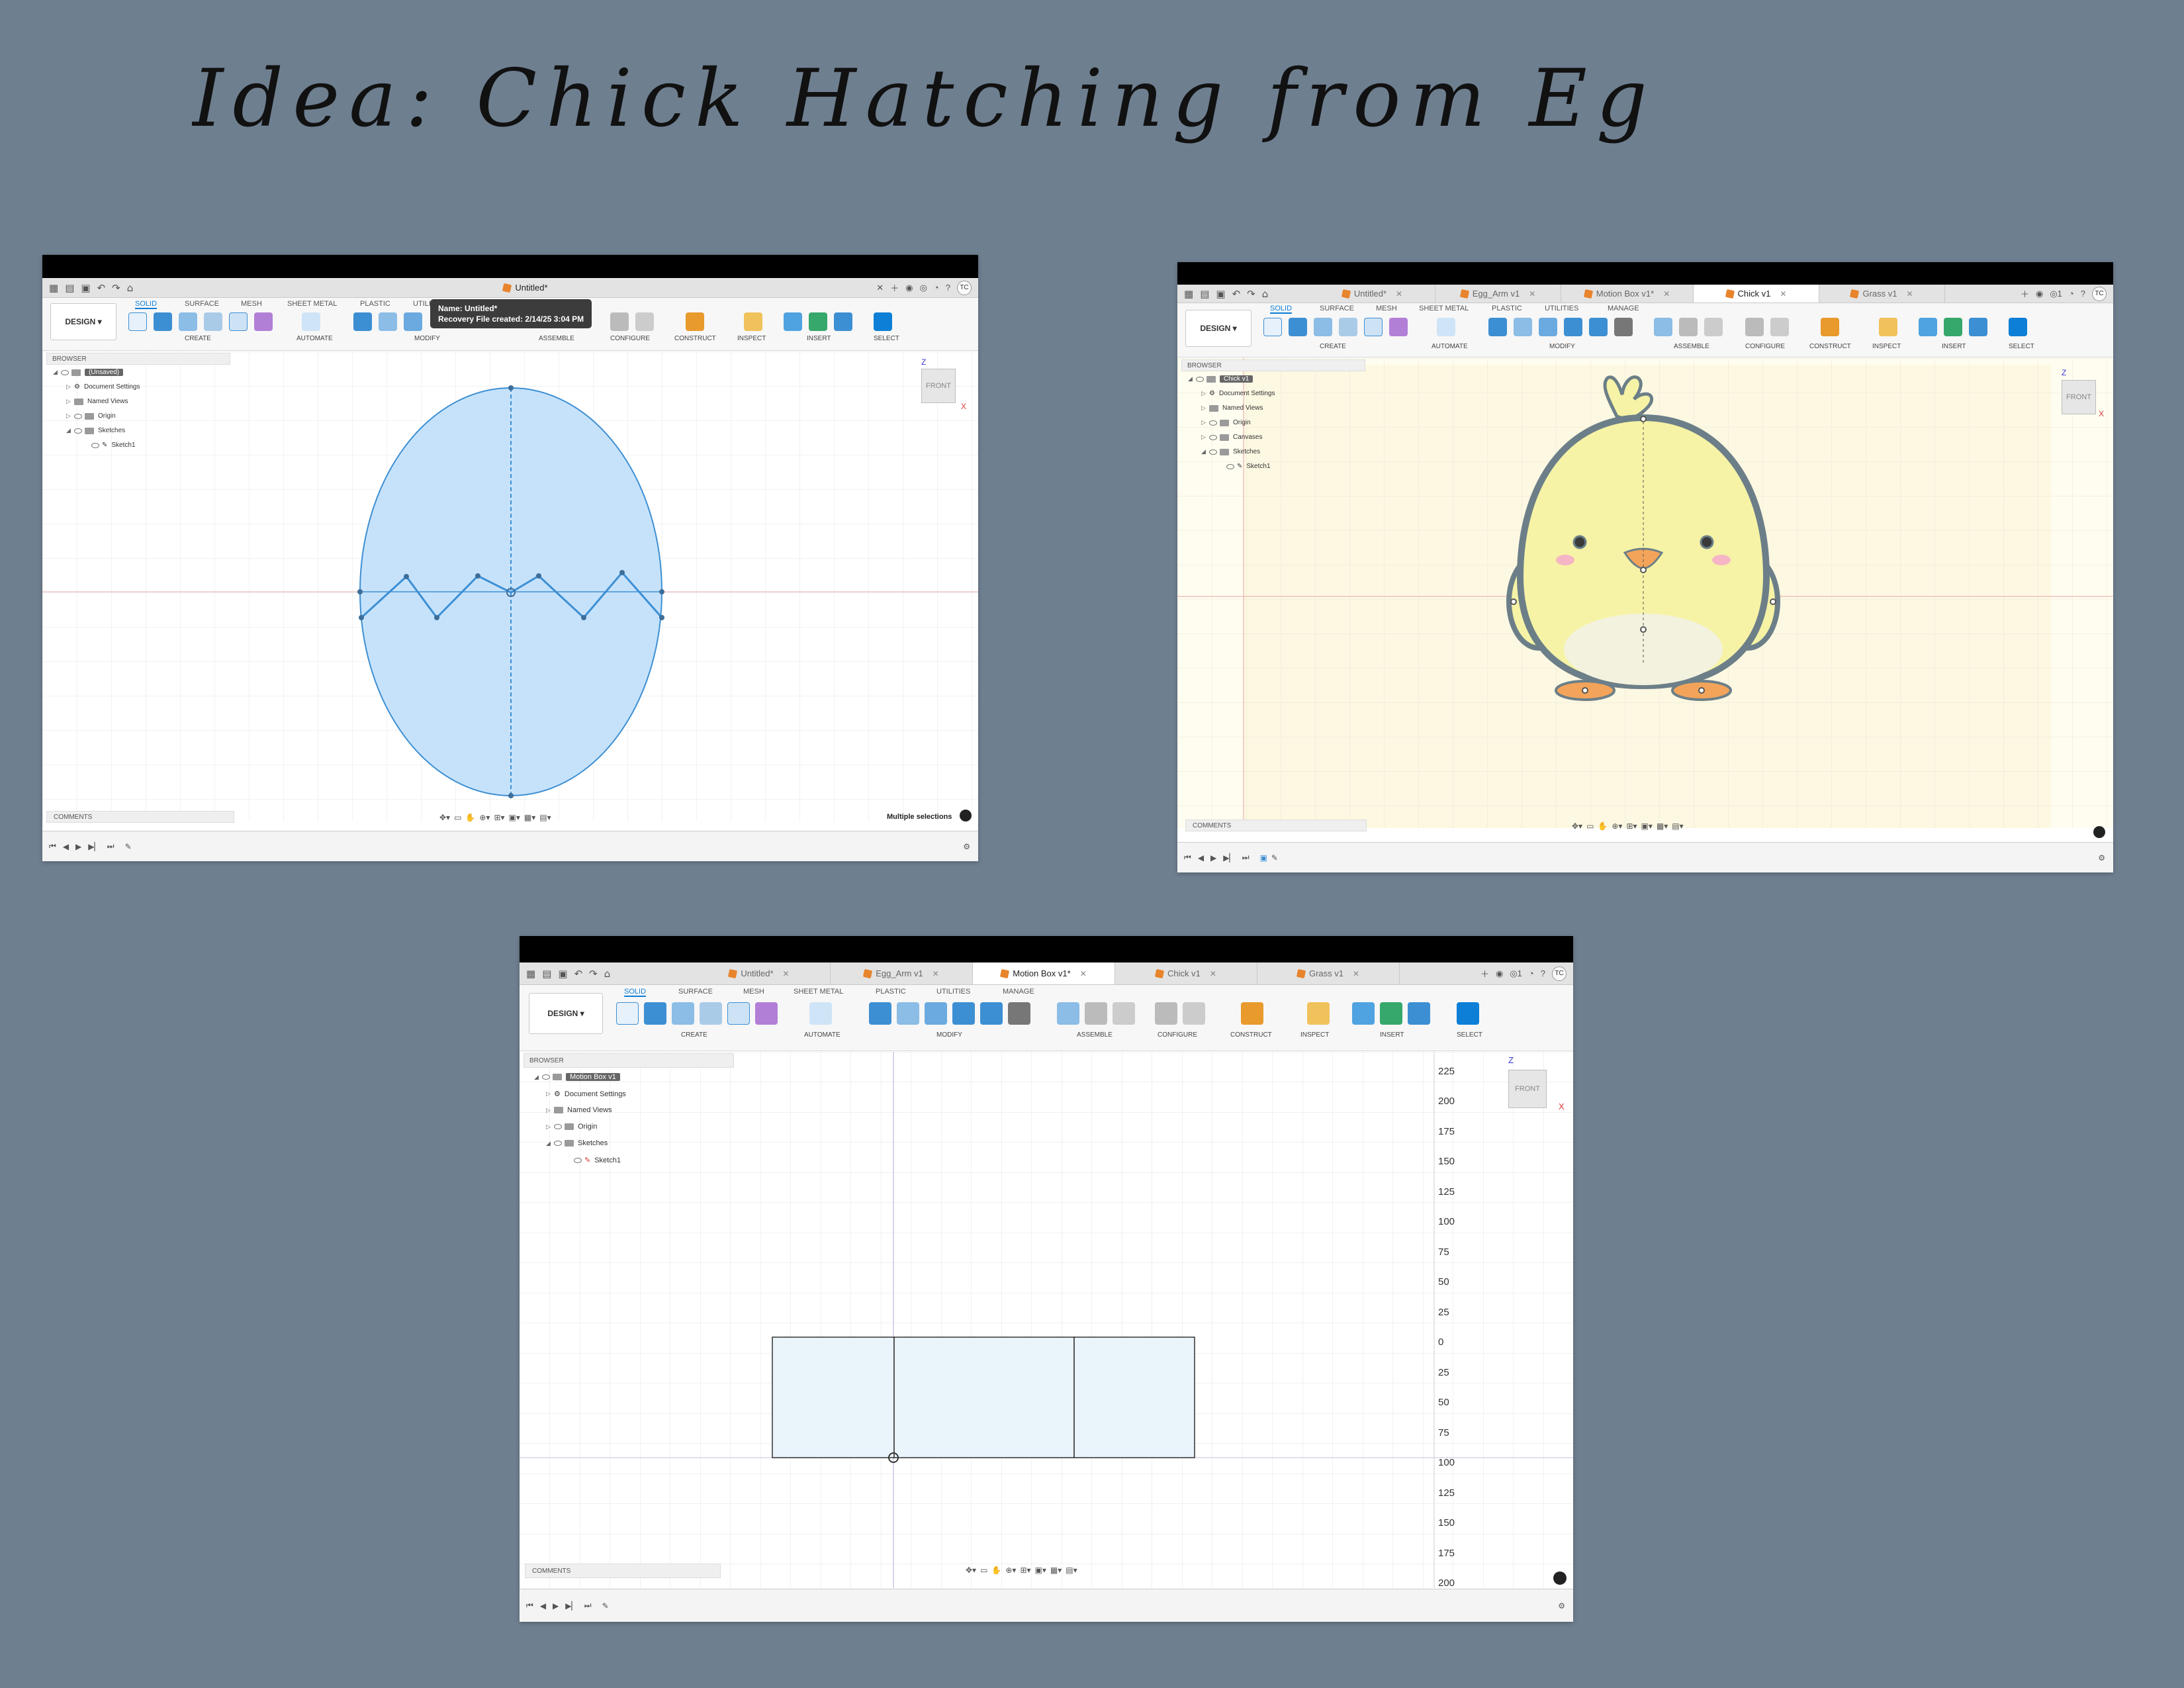 The image size is (2184, 1688). Describe the element at coordinates (1186, 973) in the screenshot. I see `tab-chick: Chick v1 ✕` at that location.